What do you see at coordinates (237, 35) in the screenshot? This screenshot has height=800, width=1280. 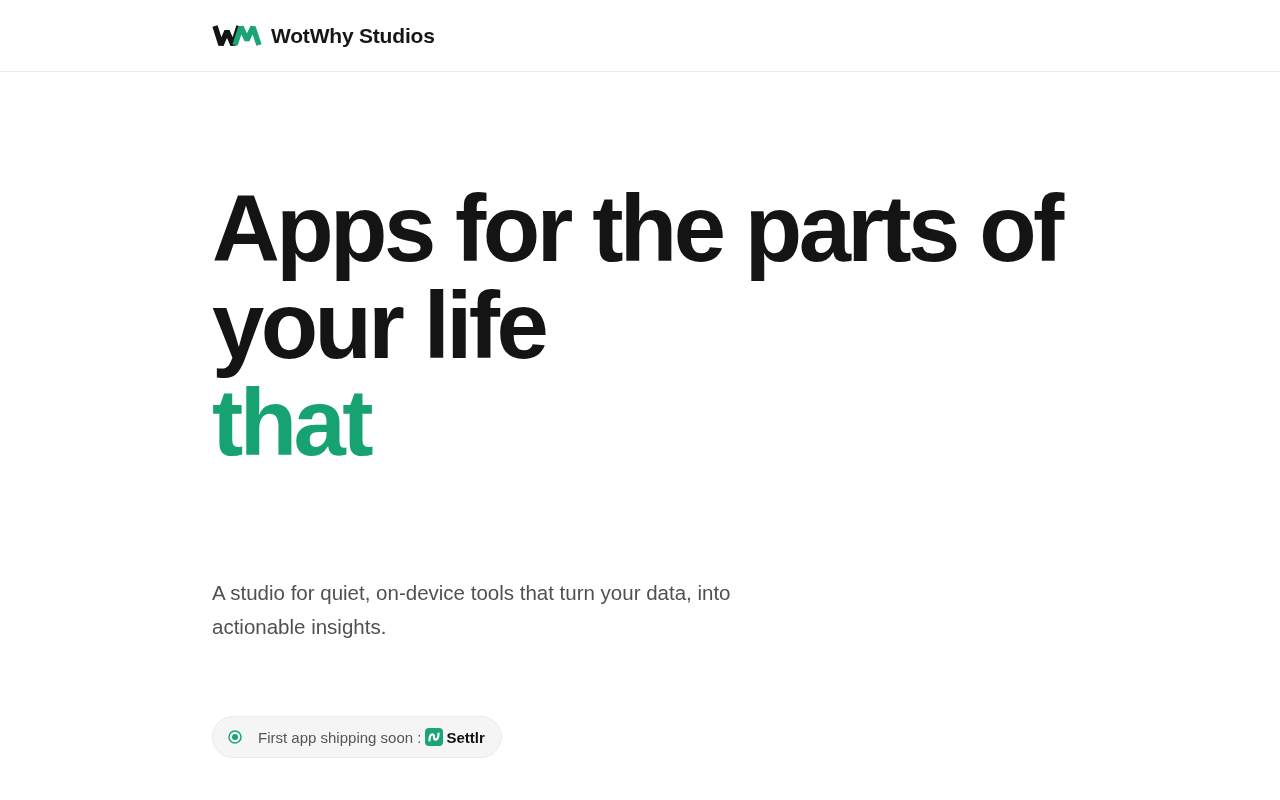 I see `logo-icon` at bounding box center [237, 35].